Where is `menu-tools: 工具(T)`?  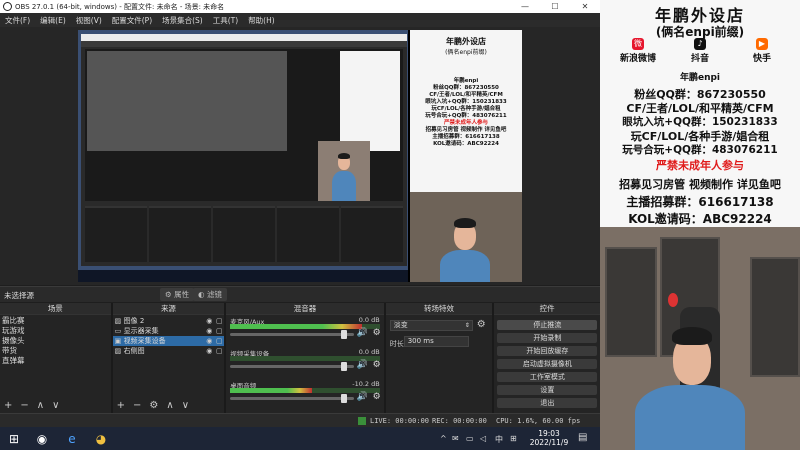
menu-tools: 工具(T) is located at coordinates (225, 20).